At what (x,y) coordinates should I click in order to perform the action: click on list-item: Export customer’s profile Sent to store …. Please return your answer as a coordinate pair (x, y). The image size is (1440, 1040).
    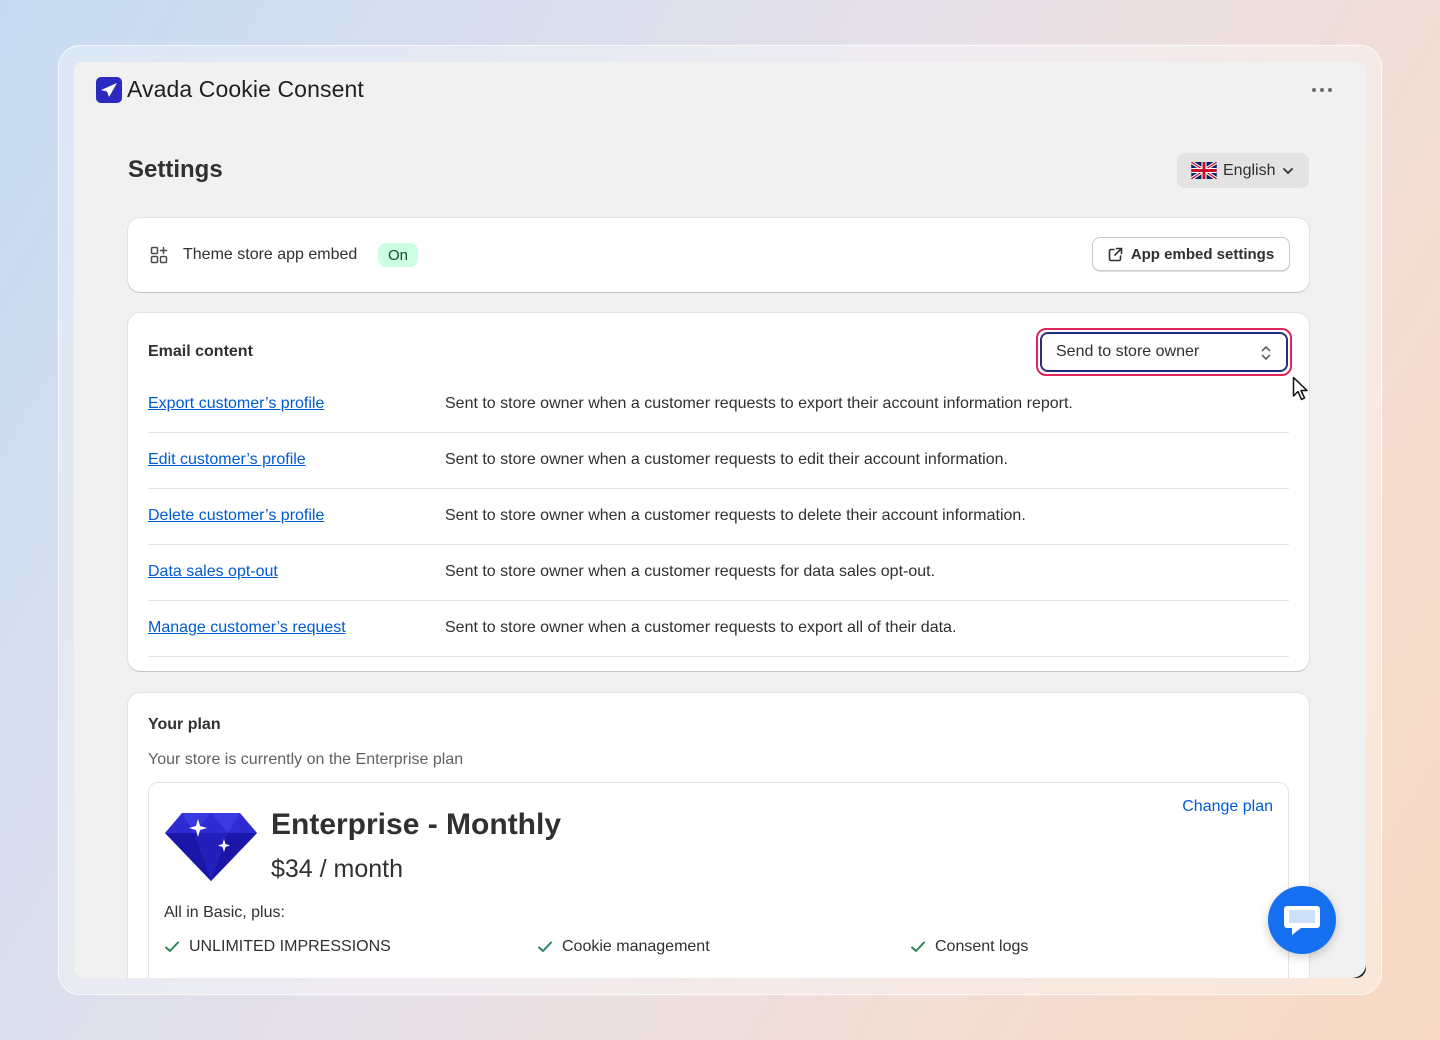
    Looking at the image, I should click on (718, 405).